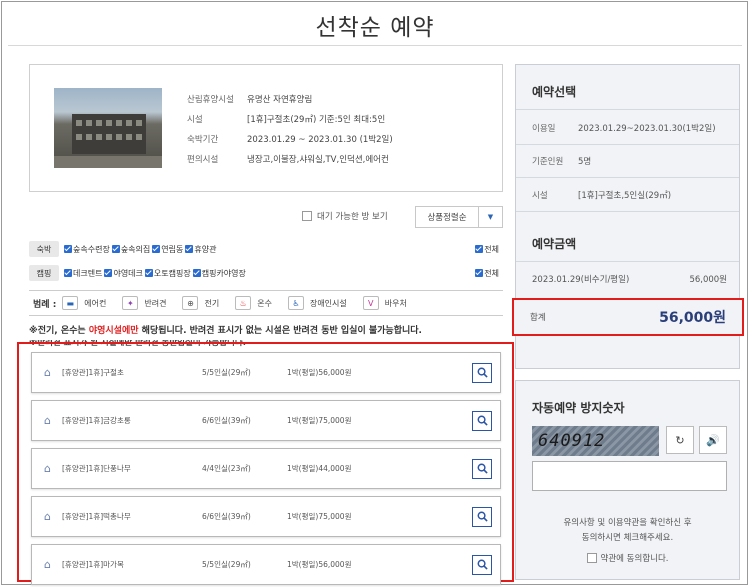  Describe the element at coordinates (243, 303) in the screenshot. I see `hot-water-icon: ♨` at that location.